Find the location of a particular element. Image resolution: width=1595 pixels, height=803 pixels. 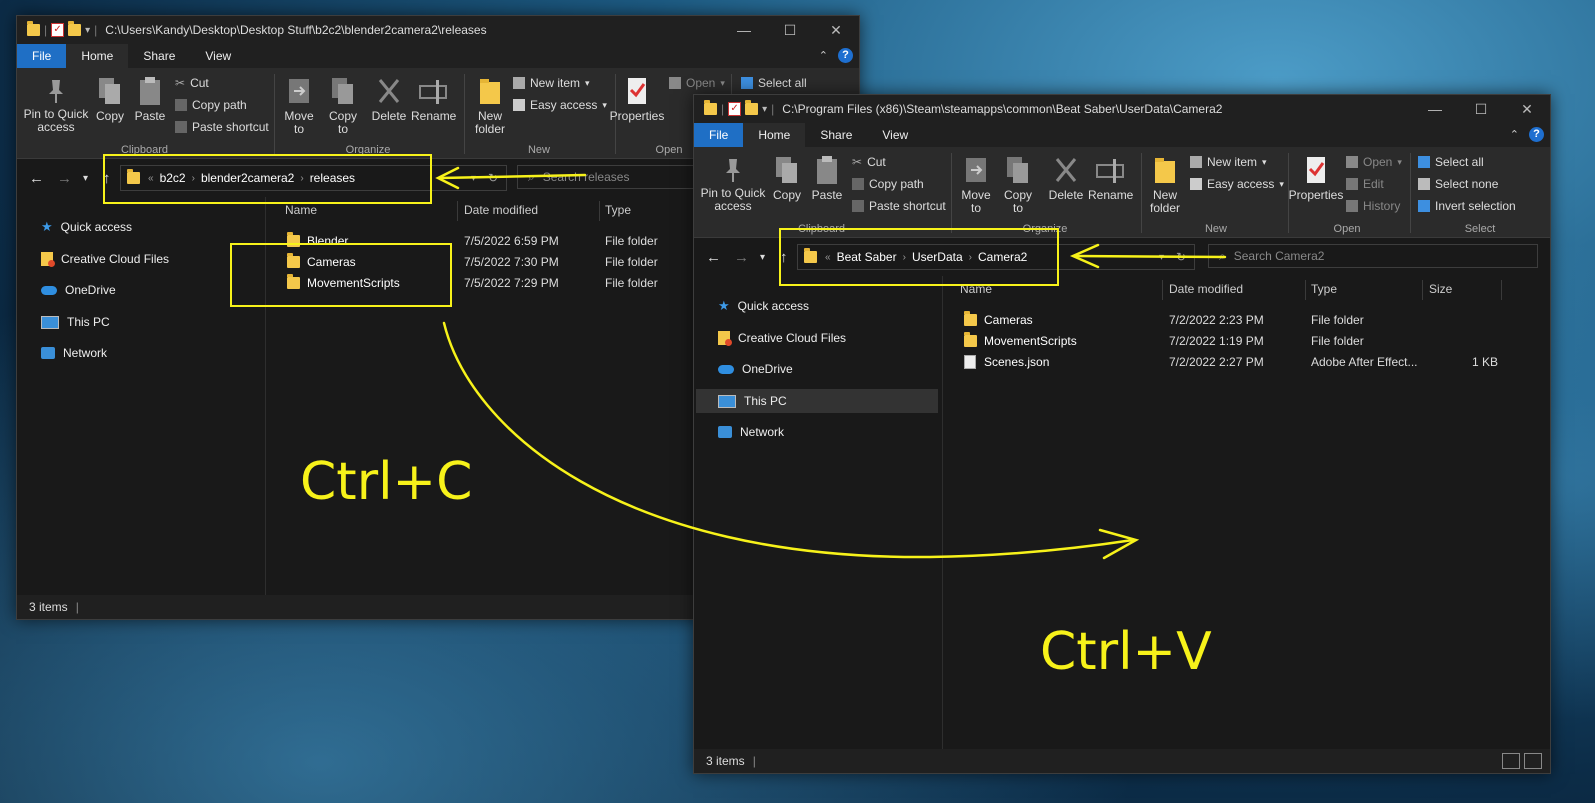

arrow-to-destination-address is located at coordinates (1148, 256).